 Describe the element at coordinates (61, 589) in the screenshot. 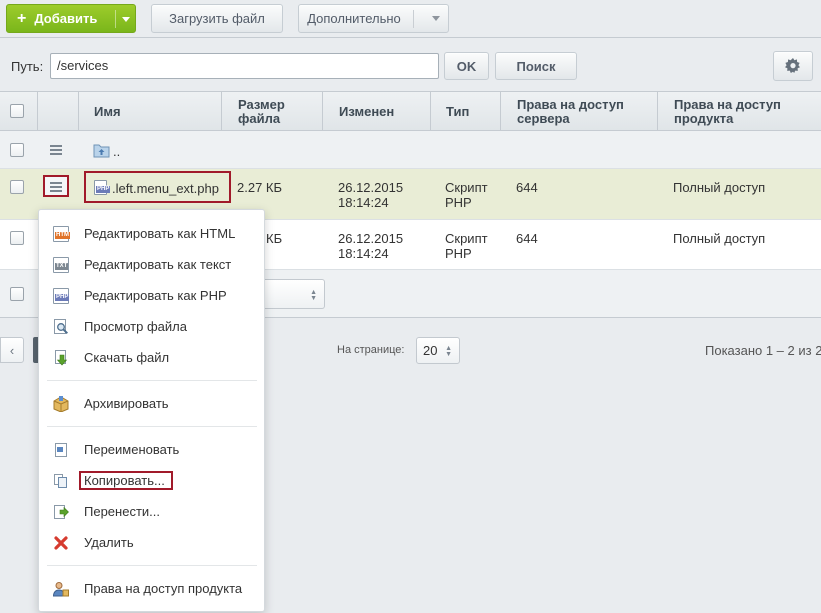

I see `access-rights-icon` at that location.